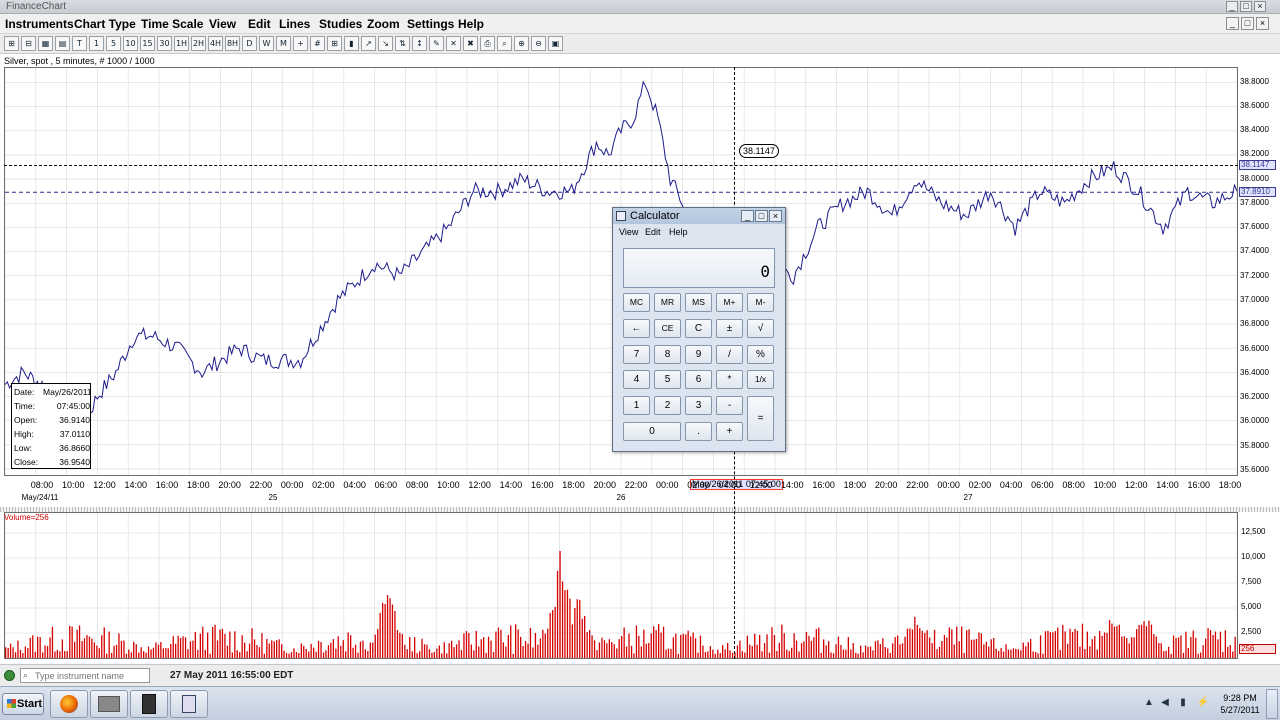  What do you see at coordinates (189, 704) in the screenshot?
I see `taskbar-app-calculator` at bounding box center [189, 704].